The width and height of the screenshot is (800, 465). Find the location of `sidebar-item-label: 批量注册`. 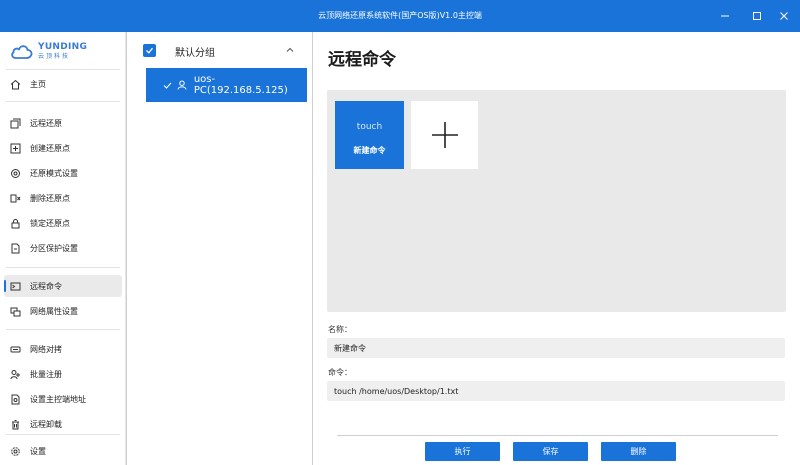

sidebar-item-label: 批量注册 is located at coordinates (46, 374).